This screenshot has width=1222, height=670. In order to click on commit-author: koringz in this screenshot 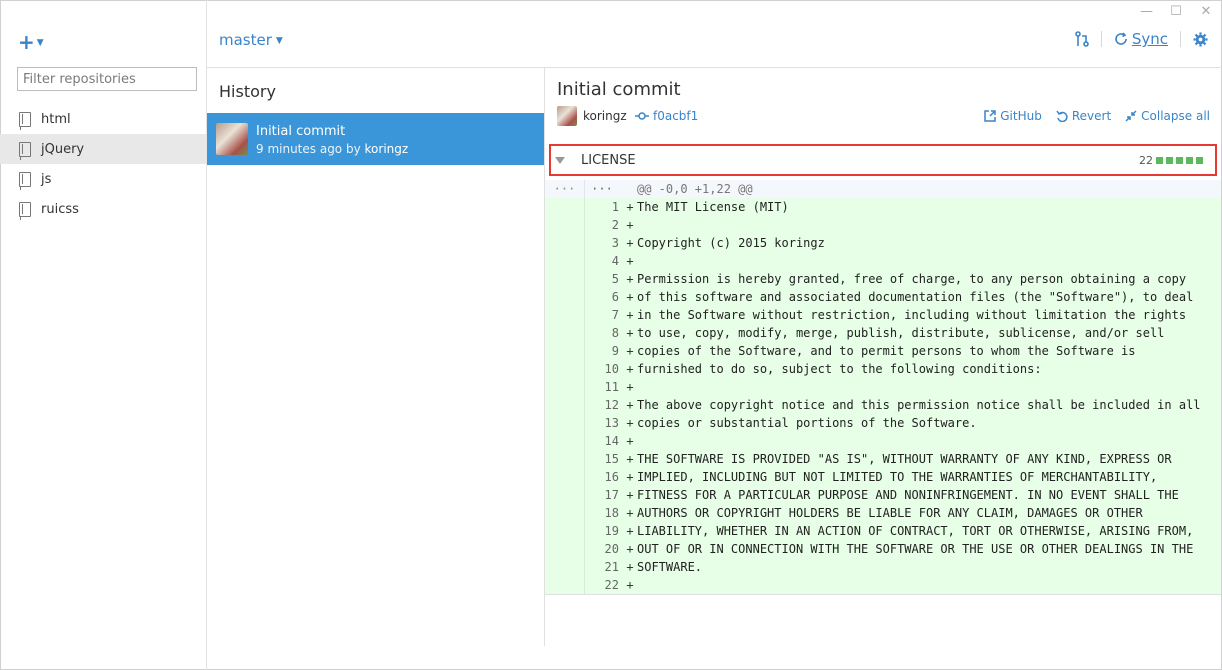, I will do `click(386, 149)`.